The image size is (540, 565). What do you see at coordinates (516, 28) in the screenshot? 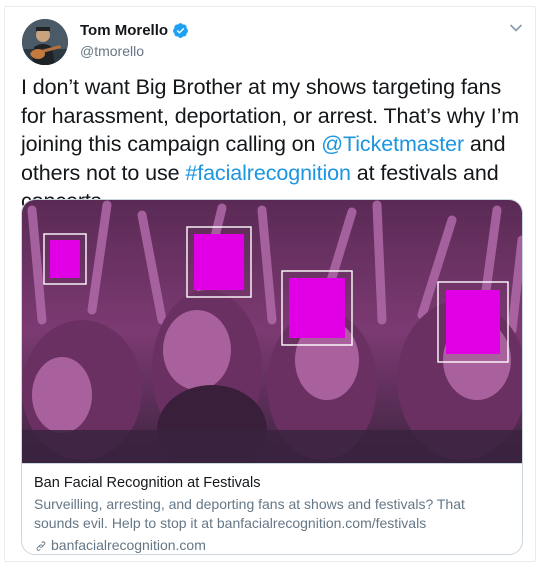
I see `chevron-down-icon` at bounding box center [516, 28].